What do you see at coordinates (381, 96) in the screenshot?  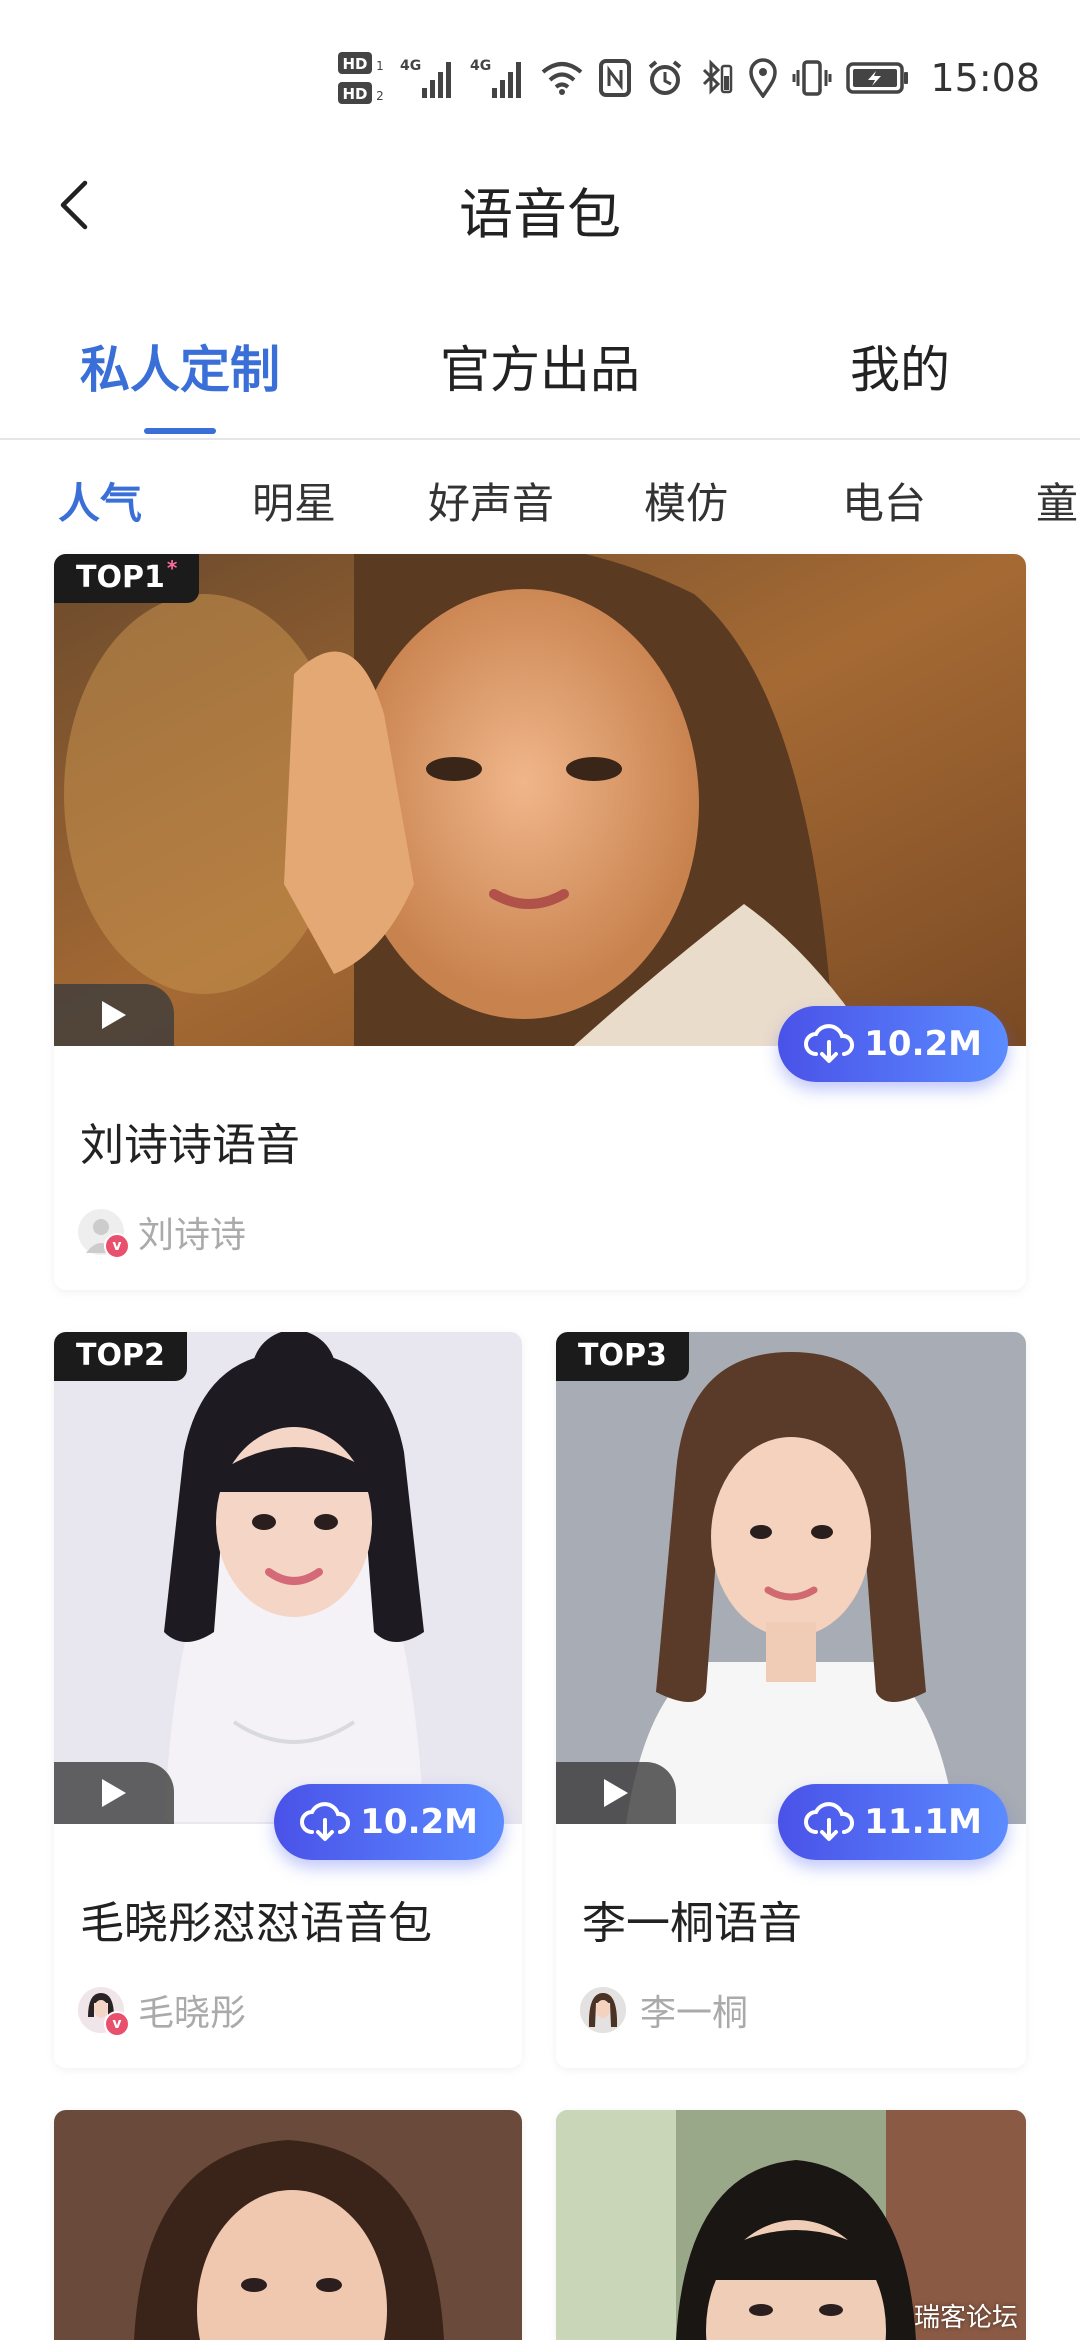 I see `svg-text: 2` at bounding box center [381, 96].